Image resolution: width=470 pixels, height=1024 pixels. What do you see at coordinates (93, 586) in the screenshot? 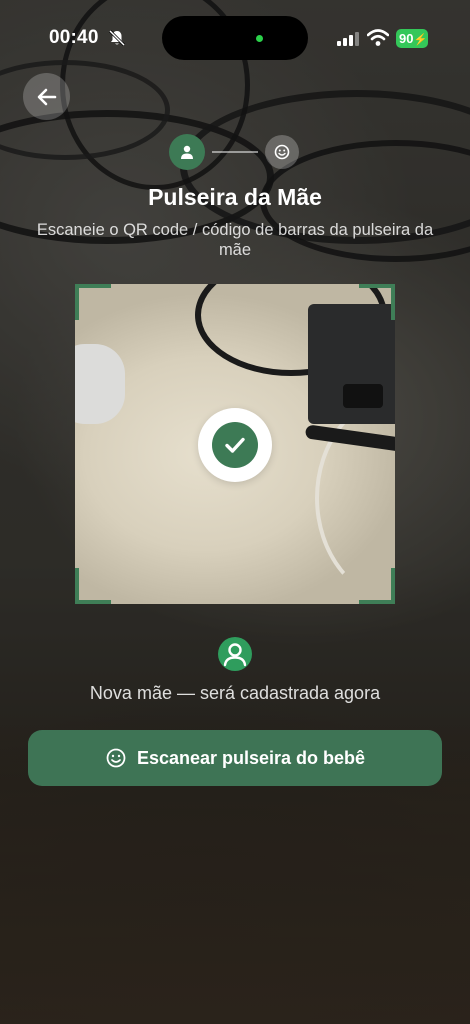
I see `scan-corner-bottom-left` at bounding box center [93, 586].